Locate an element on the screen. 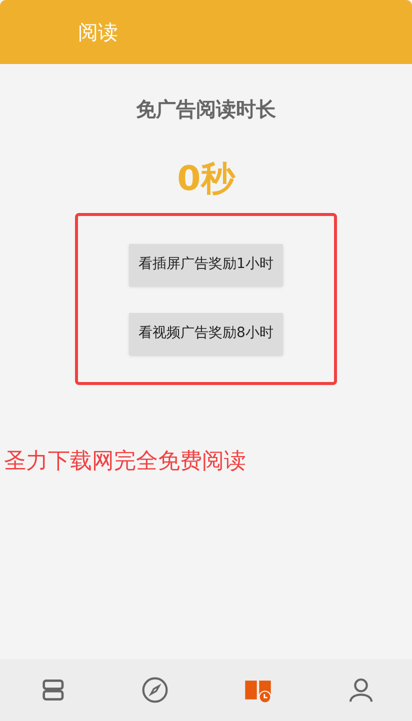 The height and width of the screenshot is (721, 412). app-bar-title: 阅读 is located at coordinates (98, 32).